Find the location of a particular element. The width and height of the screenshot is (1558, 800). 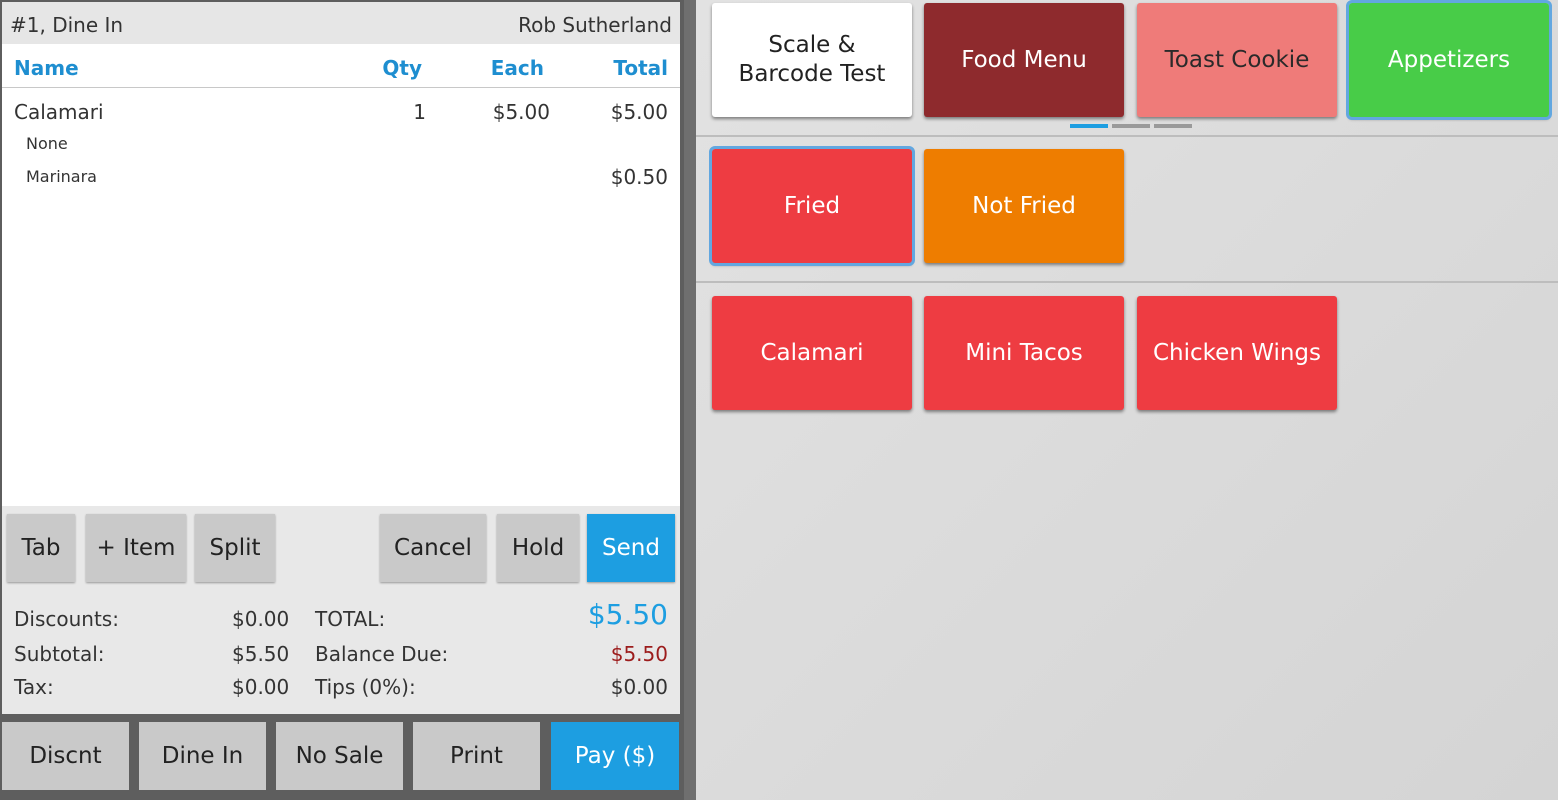

order-modifier-line: None is located at coordinates (341, 145).